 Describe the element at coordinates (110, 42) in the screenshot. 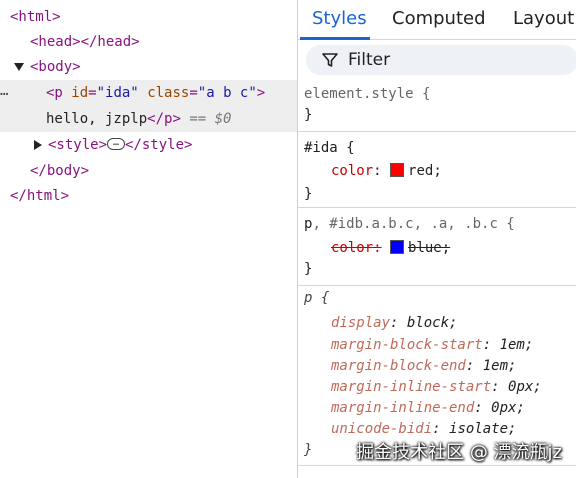

I see `head-close-tag: </head>` at that location.